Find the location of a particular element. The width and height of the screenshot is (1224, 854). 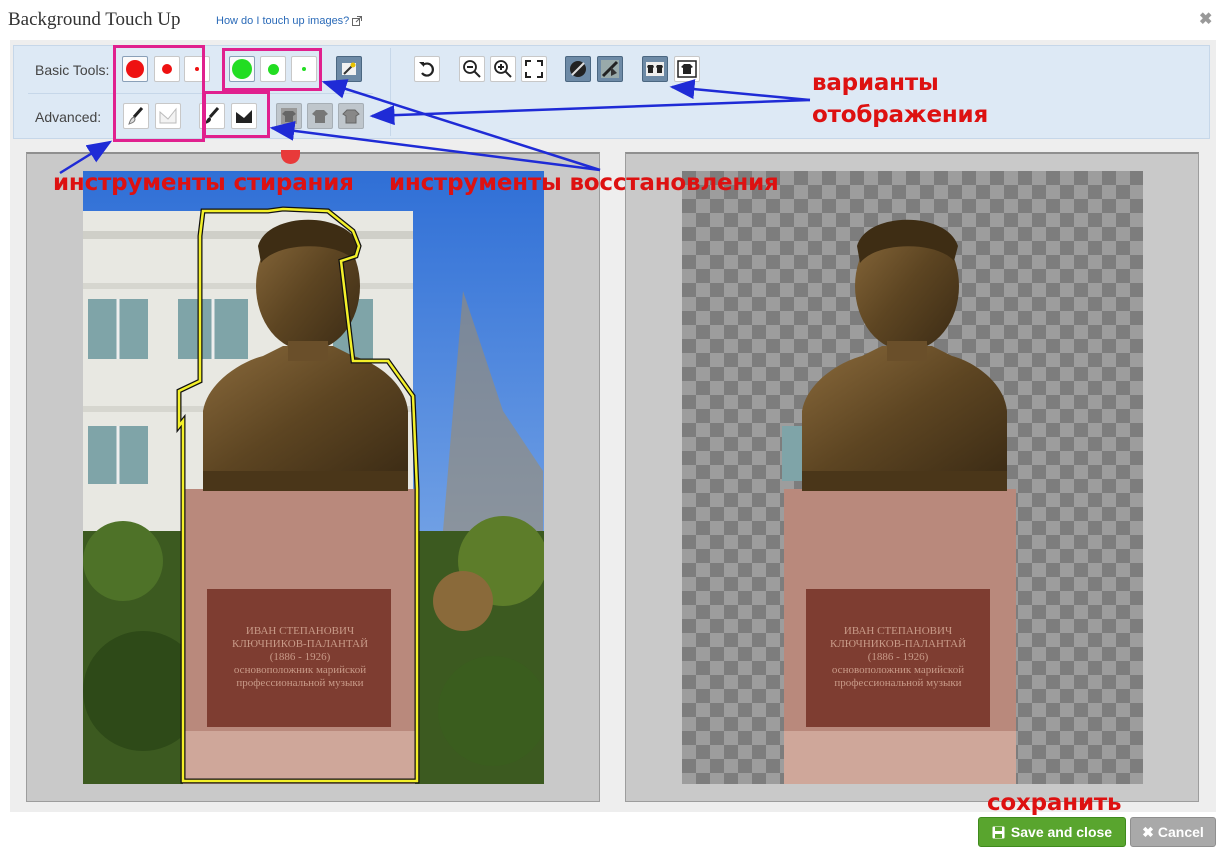

annotation-display-variants-2: отображения is located at coordinates (900, 115).